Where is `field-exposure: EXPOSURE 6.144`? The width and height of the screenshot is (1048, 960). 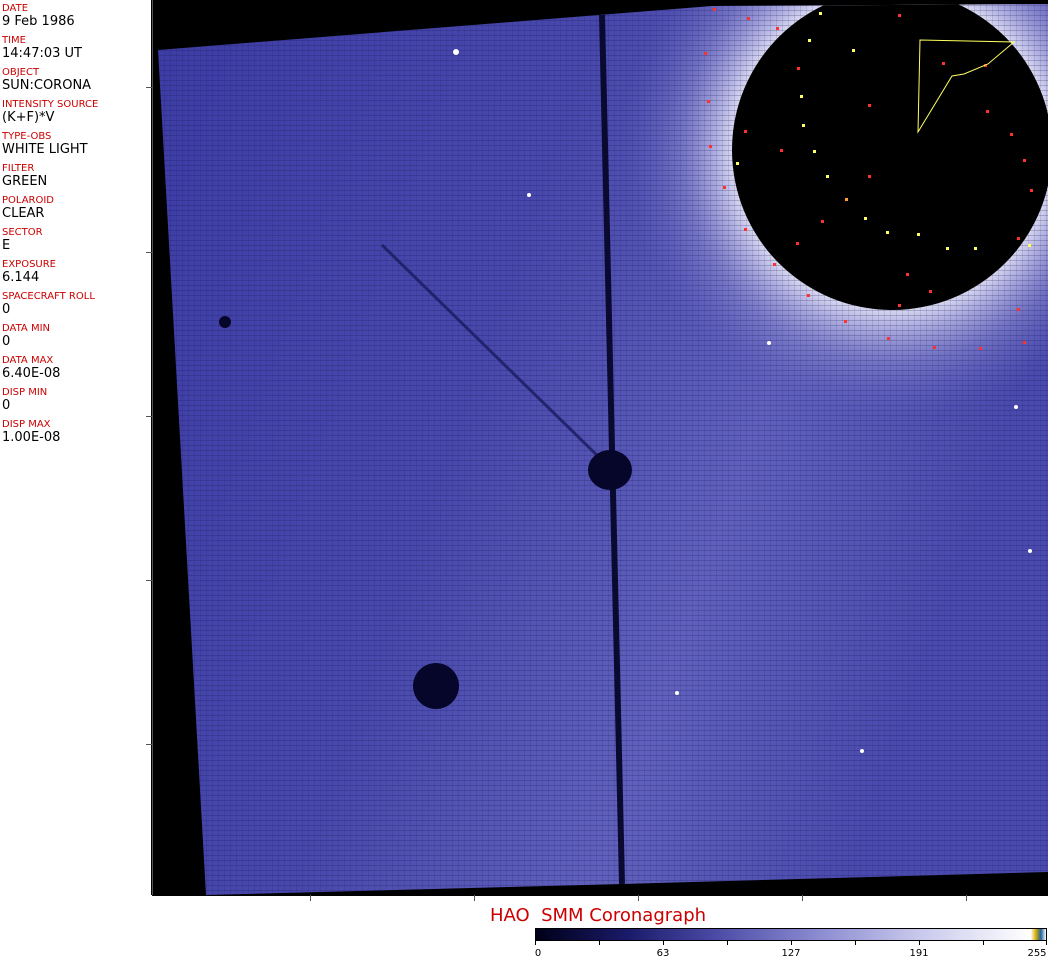 field-exposure: EXPOSURE 6.144 is located at coordinates (29, 272).